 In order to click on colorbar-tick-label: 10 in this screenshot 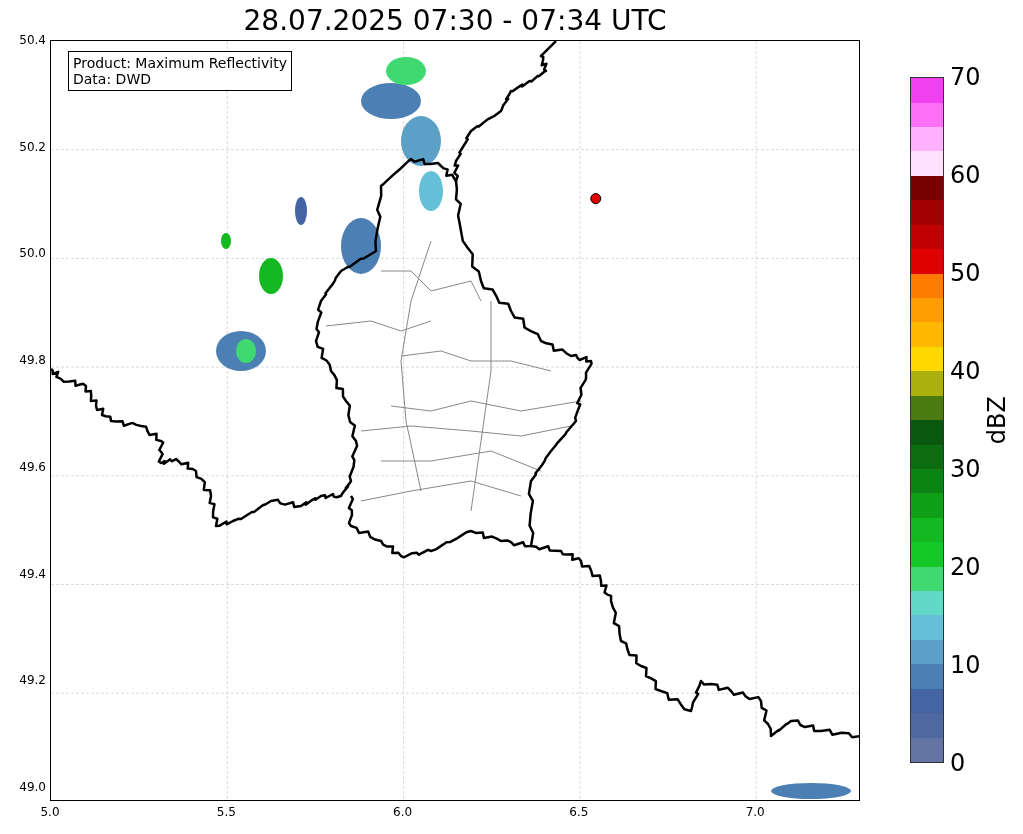, I will do `click(965, 665)`.